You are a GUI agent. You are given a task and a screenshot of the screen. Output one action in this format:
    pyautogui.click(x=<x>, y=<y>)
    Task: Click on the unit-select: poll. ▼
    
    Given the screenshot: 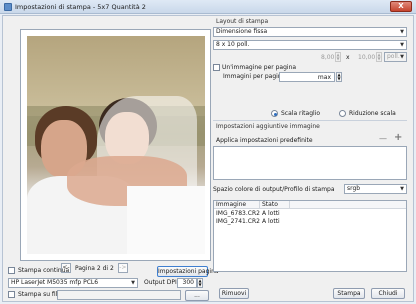 What is the action you would take?
    pyautogui.click(x=395, y=57)
    